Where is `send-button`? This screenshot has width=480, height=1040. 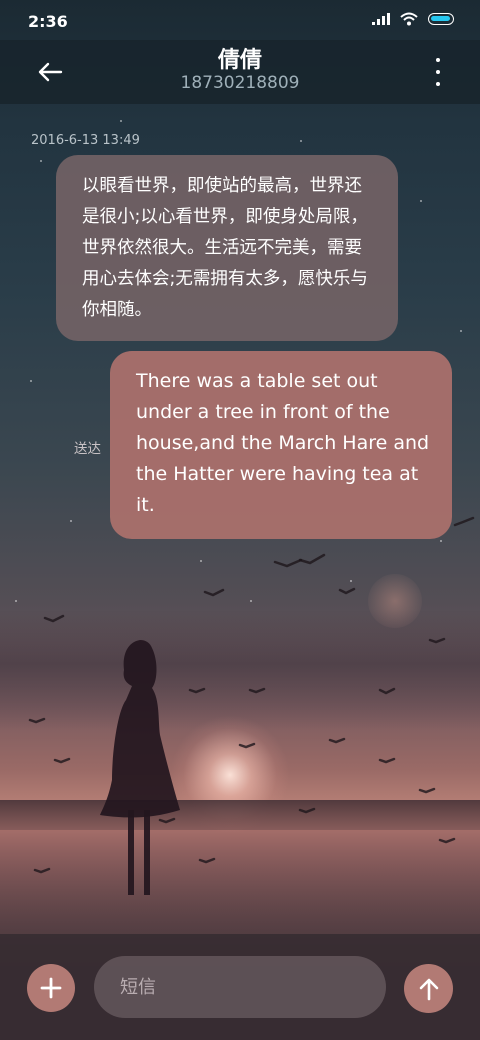 send-button is located at coordinates (428, 988).